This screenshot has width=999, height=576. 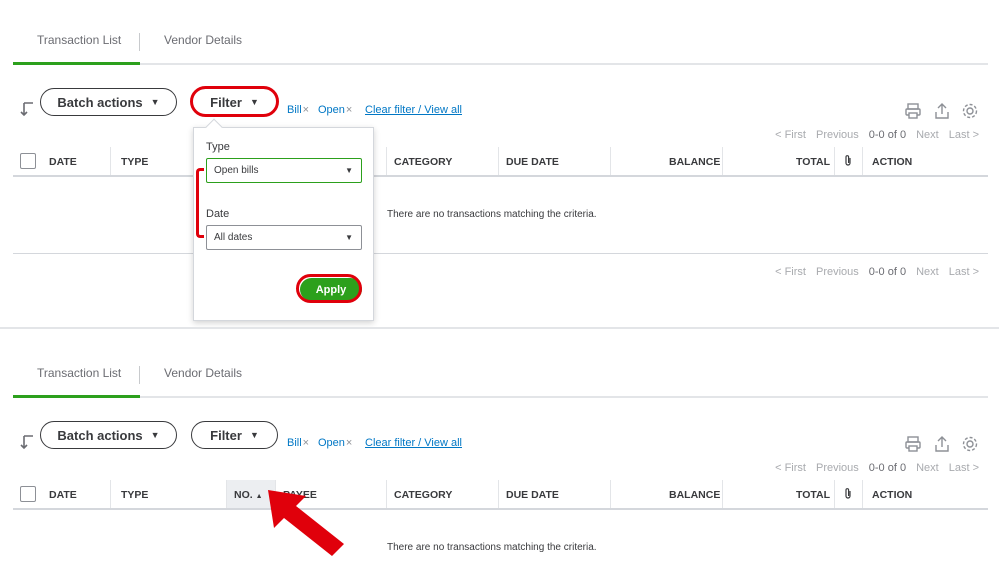 I want to click on filter-button: Filter ▼, so click(x=234, y=435).